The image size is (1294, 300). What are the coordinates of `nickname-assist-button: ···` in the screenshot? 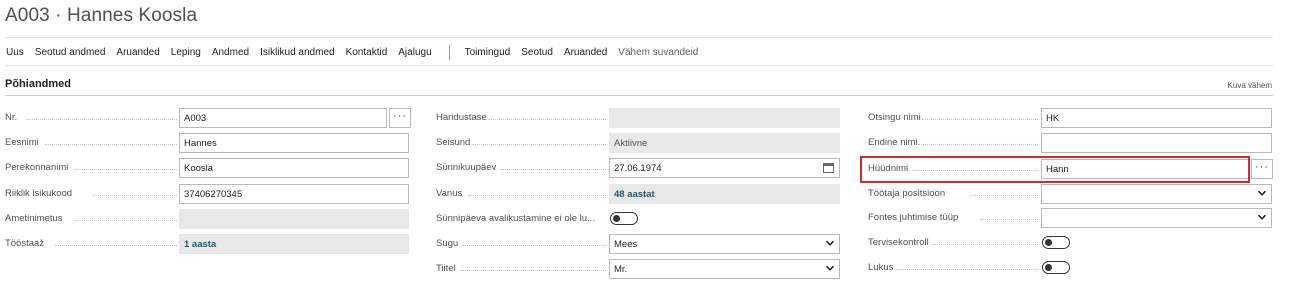 It's located at (1262, 169).